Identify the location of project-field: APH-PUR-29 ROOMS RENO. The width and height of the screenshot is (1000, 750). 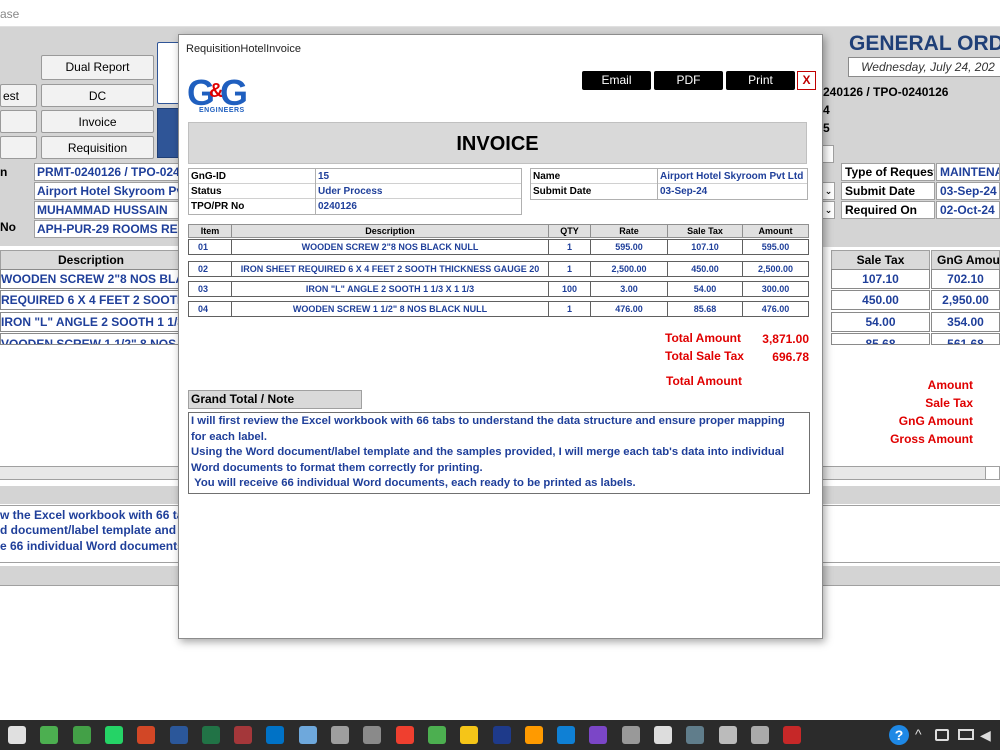
(108, 229).